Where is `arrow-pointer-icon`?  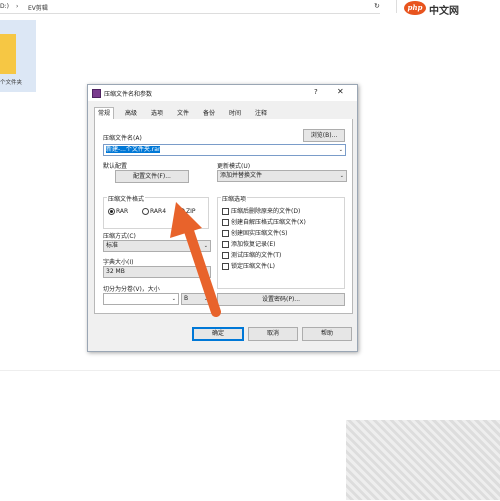
arrow-pointer-icon is located at coordinates (195, 259).